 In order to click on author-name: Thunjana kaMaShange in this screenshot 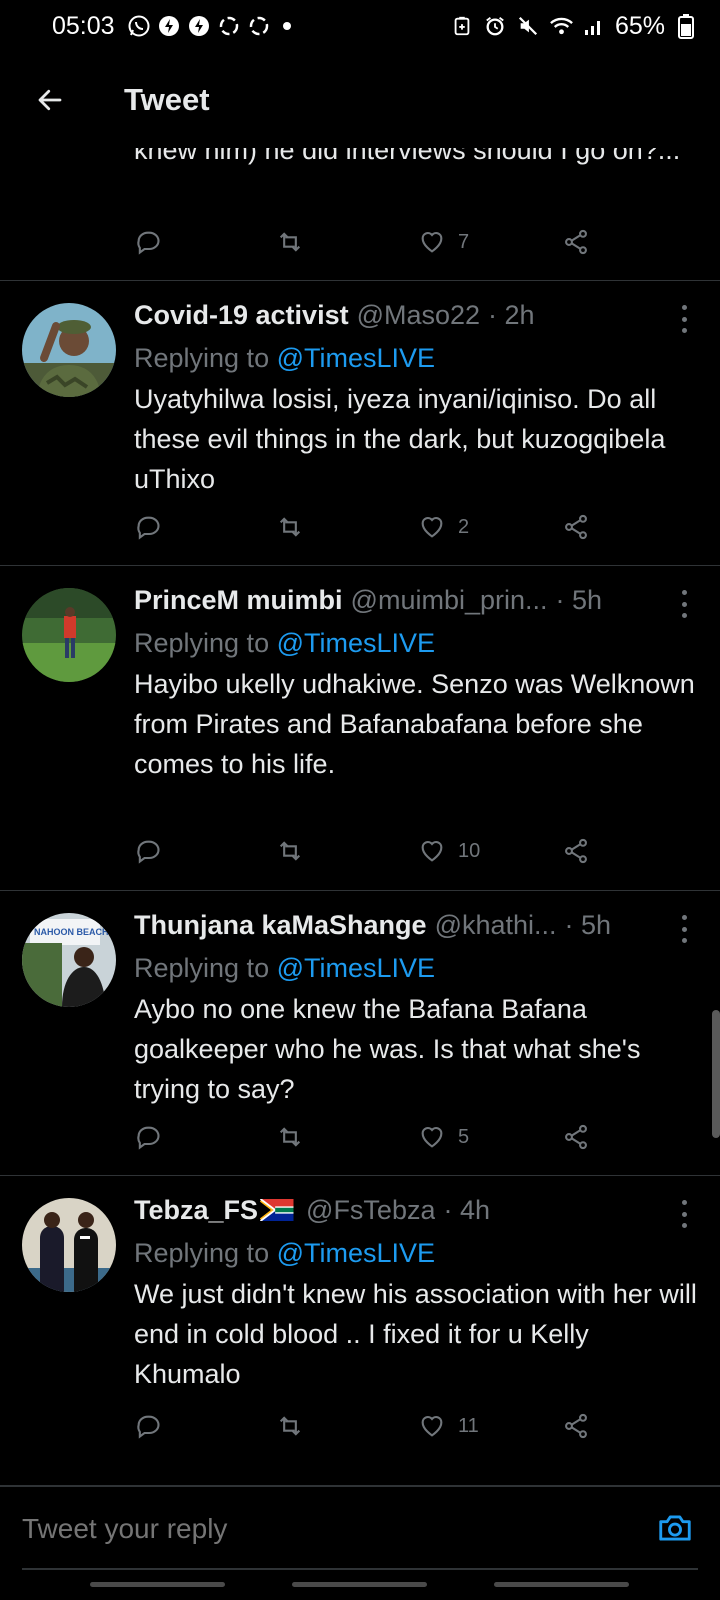, I will do `click(280, 925)`.